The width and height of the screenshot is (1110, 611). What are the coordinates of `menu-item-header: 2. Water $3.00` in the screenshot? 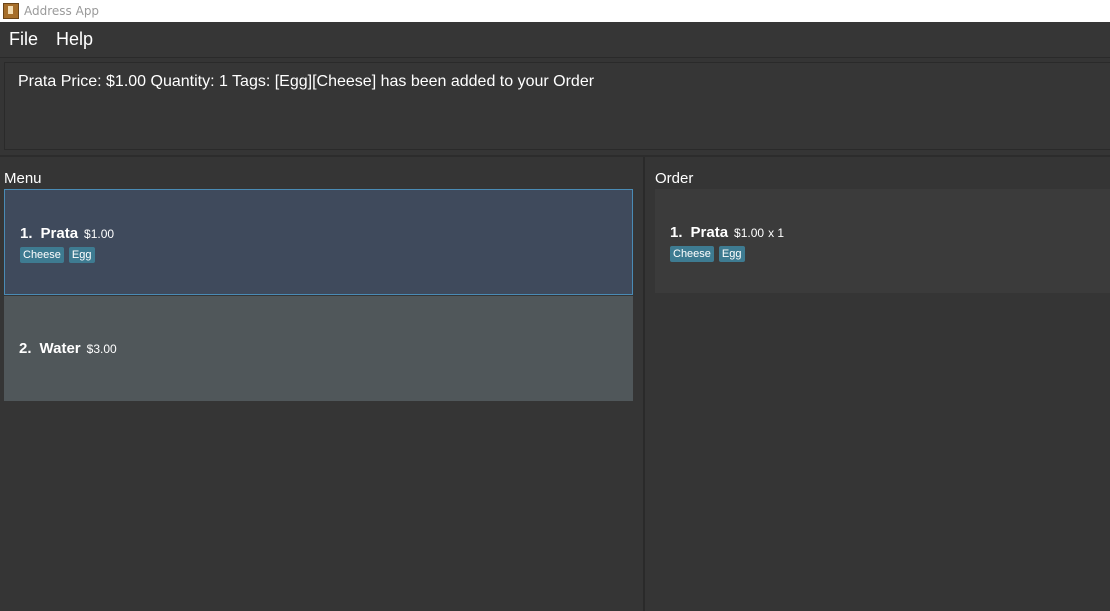 It's located at (68, 348).